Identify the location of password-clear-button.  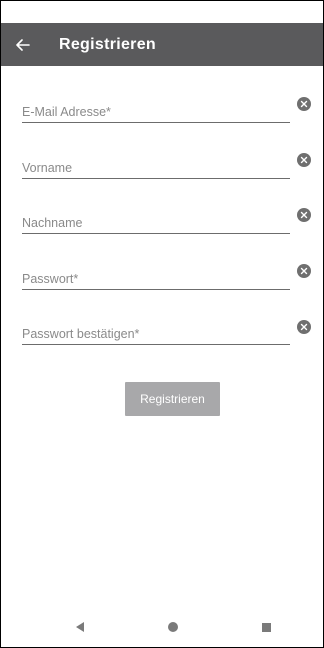
(304, 271).